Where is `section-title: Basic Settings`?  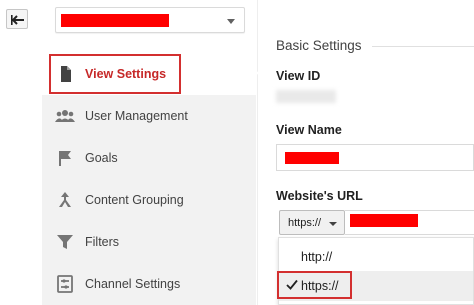 section-title: Basic Settings is located at coordinates (319, 45).